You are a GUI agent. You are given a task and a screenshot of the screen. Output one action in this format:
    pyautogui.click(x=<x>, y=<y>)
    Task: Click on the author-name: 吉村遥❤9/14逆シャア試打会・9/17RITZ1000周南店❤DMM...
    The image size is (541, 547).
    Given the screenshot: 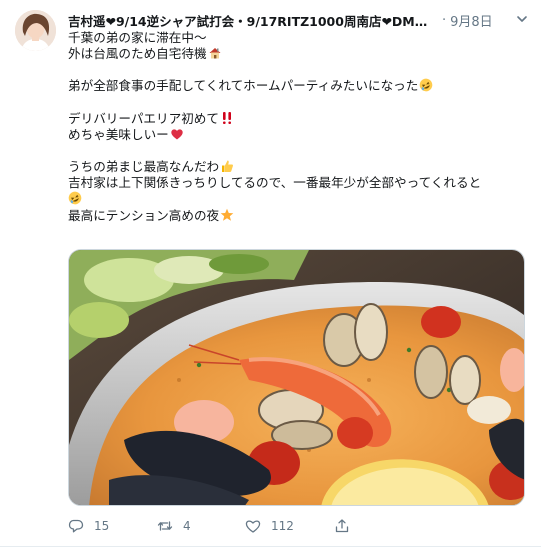 What is the action you would take?
    pyautogui.click(x=253, y=20)
    